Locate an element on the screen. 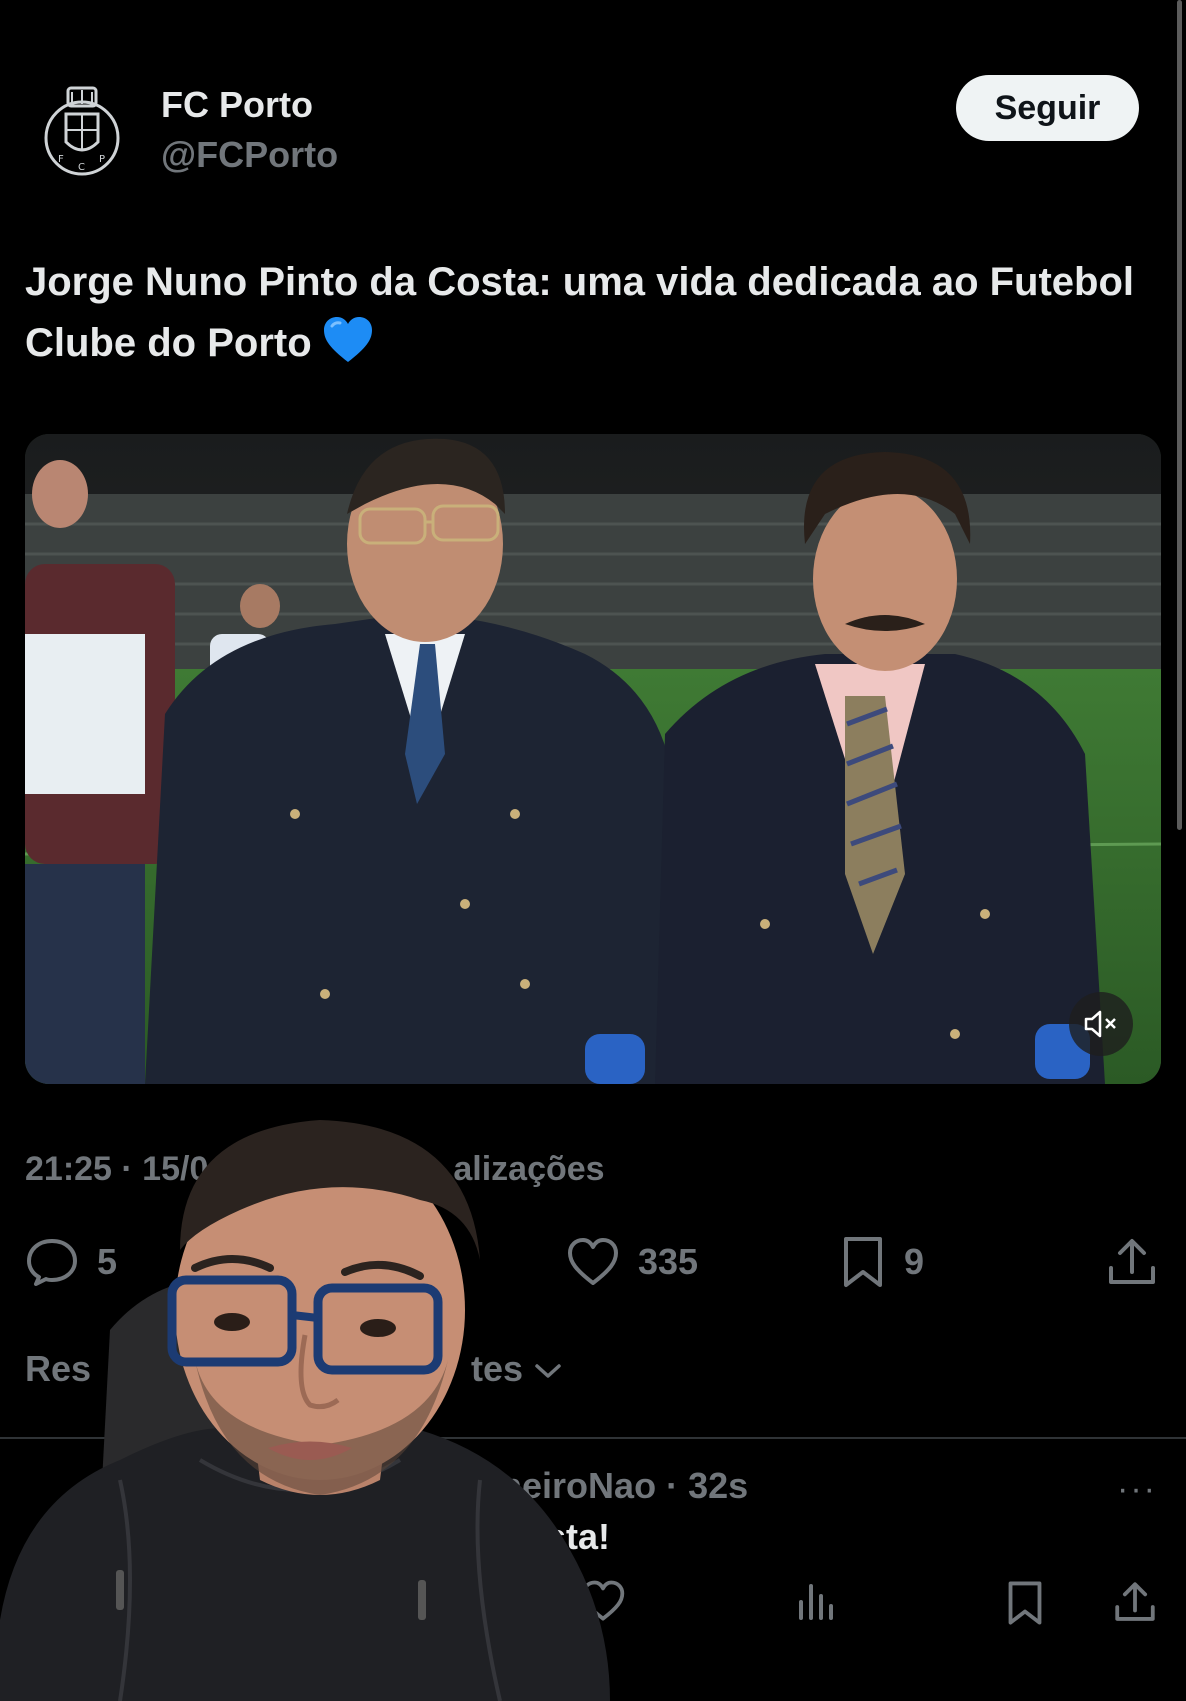 This screenshot has width=1186, height=1701. like-count: 335 is located at coordinates (668, 1261).